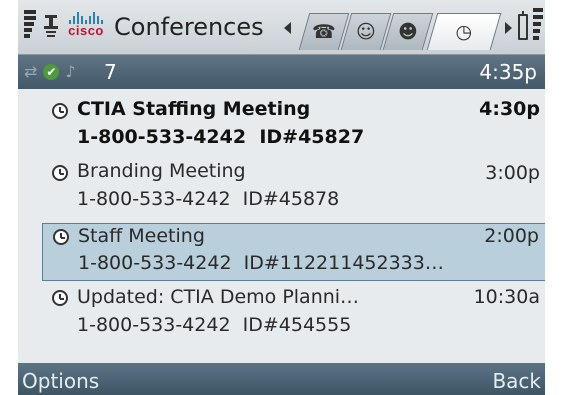 The height and width of the screenshot is (395, 563). I want to click on conference-time: 2:00p, so click(511, 236).